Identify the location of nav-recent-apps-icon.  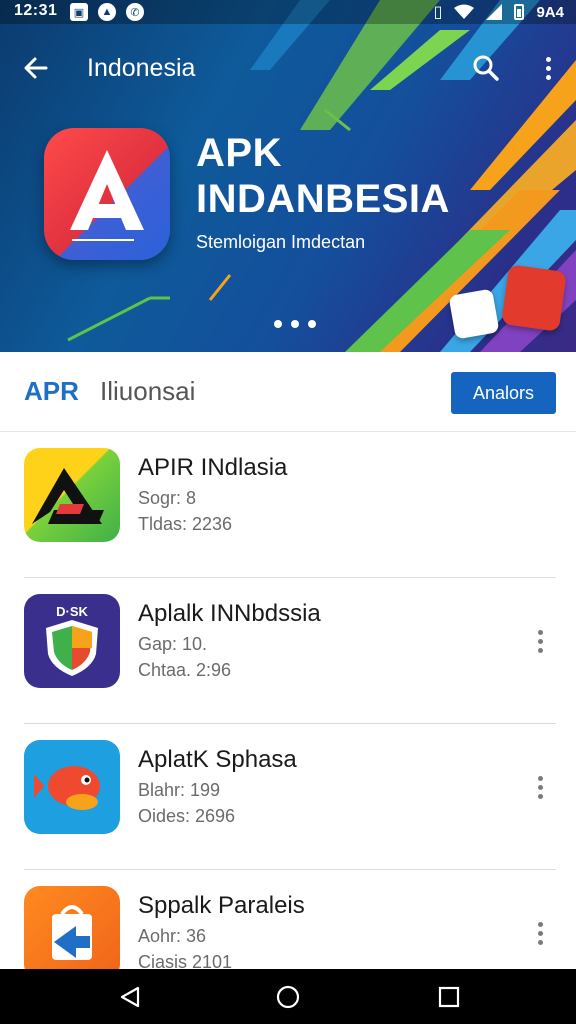
(449, 997).